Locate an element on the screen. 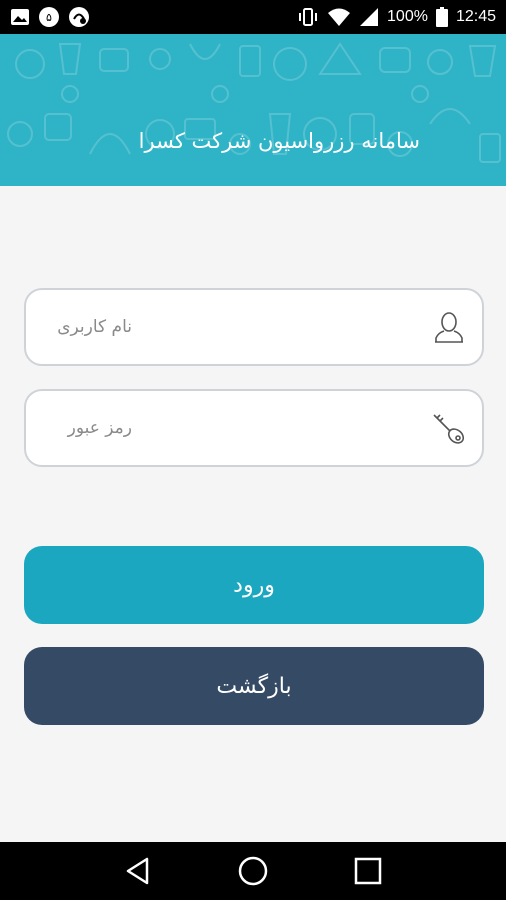 This screenshot has height=900, width=506. battery-icon is located at coordinates (441, 17).